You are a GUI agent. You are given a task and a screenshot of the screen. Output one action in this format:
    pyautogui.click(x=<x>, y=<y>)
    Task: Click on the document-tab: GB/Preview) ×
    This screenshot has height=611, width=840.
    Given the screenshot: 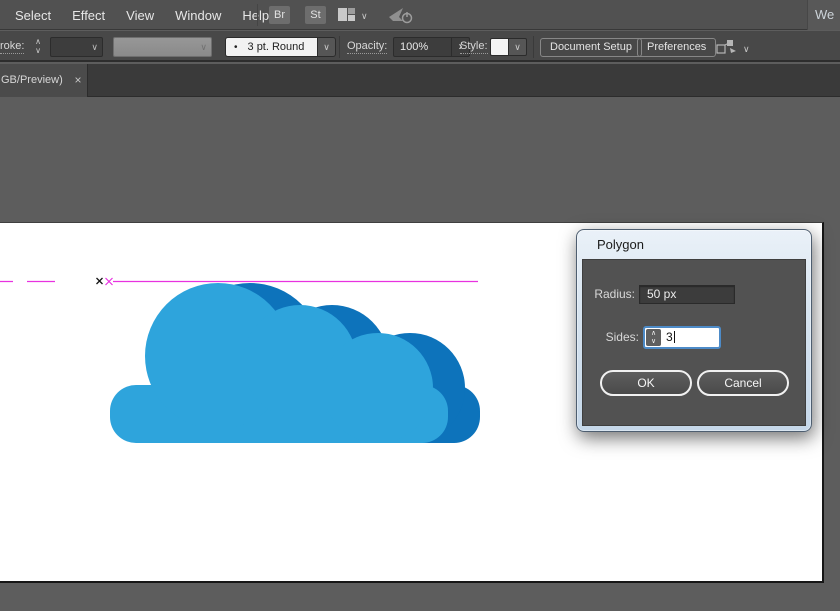 What is the action you would take?
    pyautogui.click(x=44, y=80)
    